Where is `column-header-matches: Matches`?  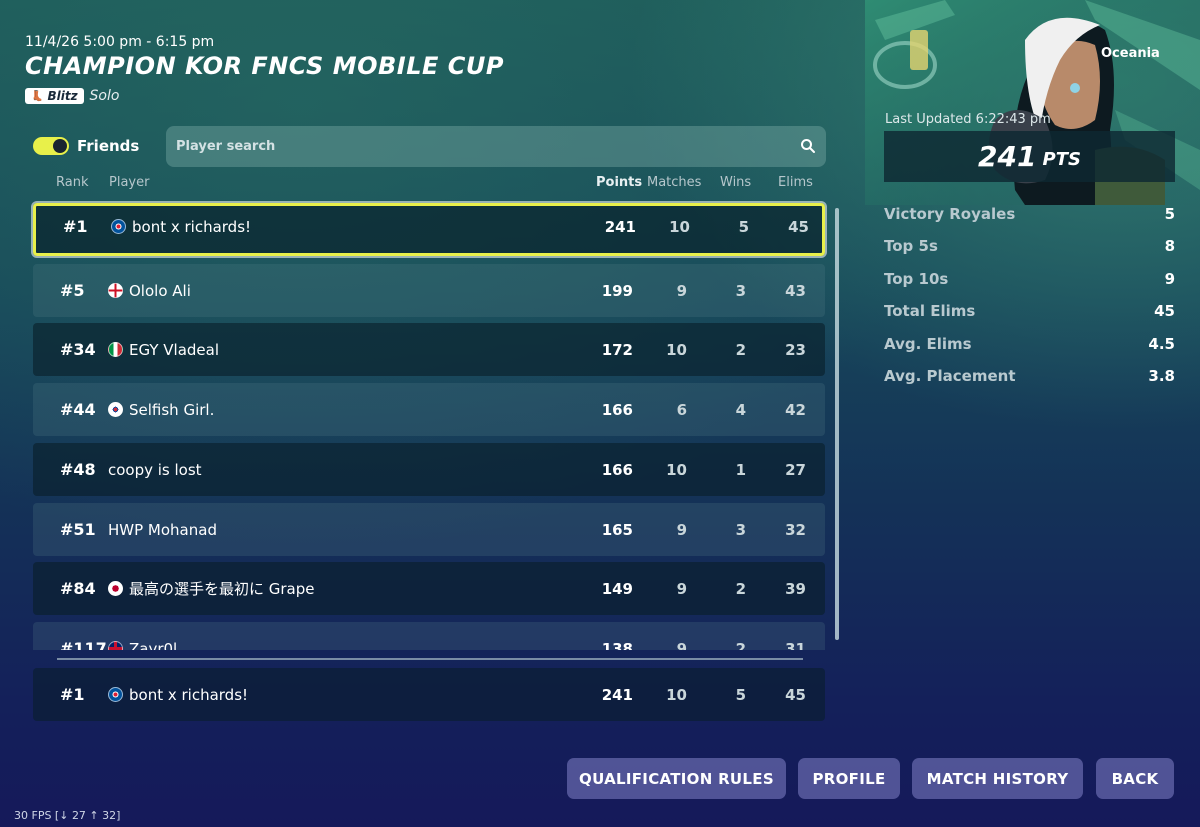
column-header-matches: Matches is located at coordinates (674, 182).